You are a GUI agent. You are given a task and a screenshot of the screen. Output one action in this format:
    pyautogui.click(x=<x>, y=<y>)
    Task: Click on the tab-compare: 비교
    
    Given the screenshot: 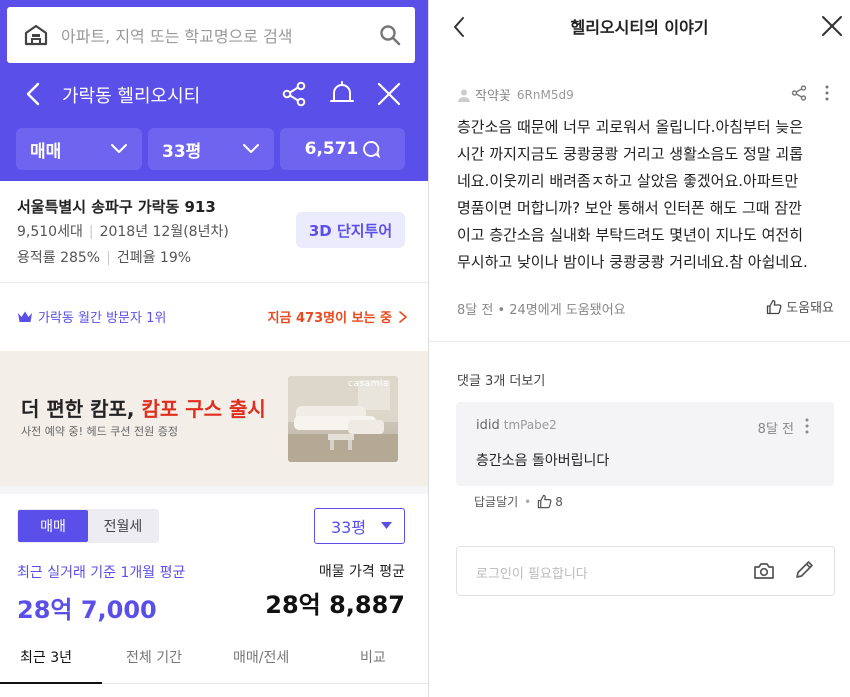 What is the action you would take?
    pyautogui.click(x=373, y=657)
    